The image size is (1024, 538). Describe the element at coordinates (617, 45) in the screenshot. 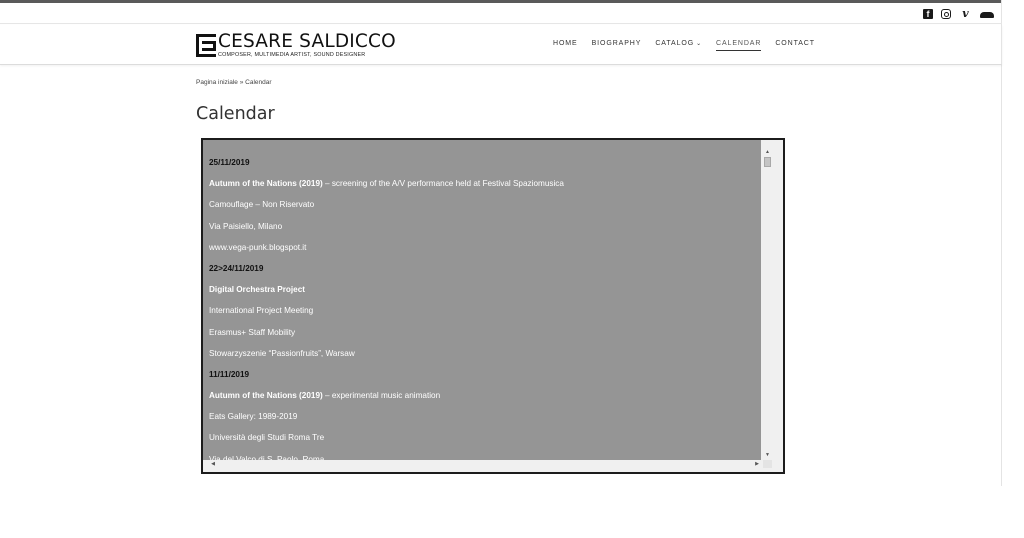

I see `nav-biography: BIOGRAPHY` at that location.